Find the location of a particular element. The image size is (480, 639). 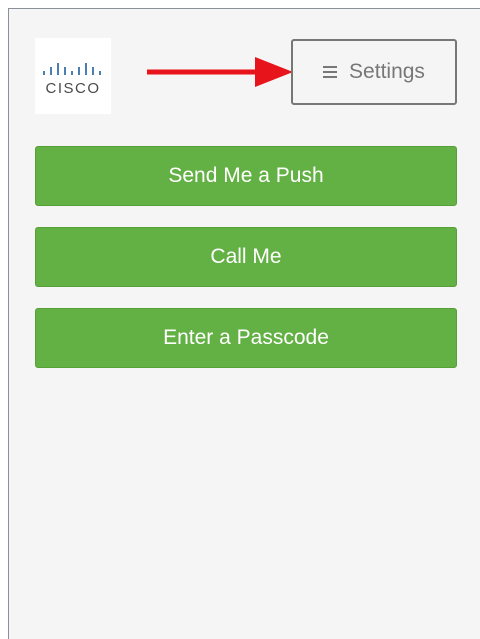

hamburger-menu-icon is located at coordinates (330, 72).